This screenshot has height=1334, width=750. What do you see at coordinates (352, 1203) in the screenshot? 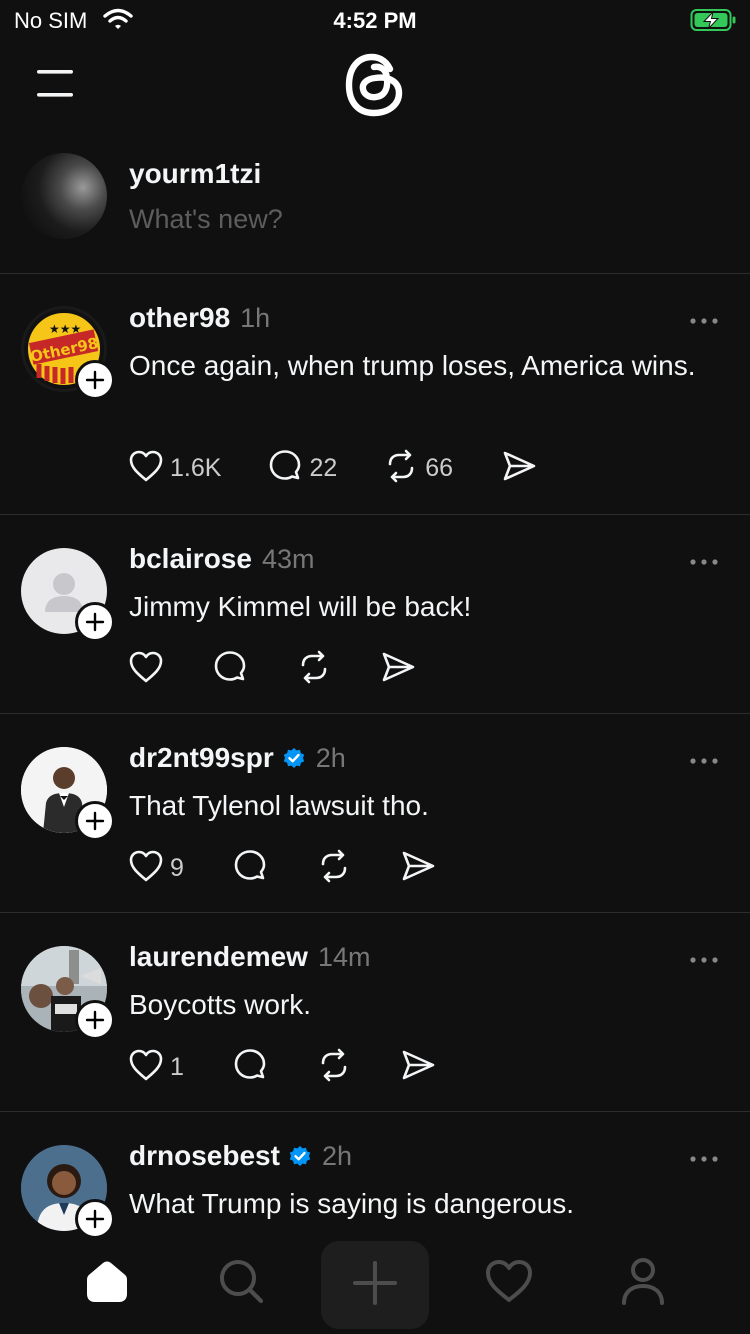
I see `post-text: What Trump is saying is dangerous.` at bounding box center [352, 1203].